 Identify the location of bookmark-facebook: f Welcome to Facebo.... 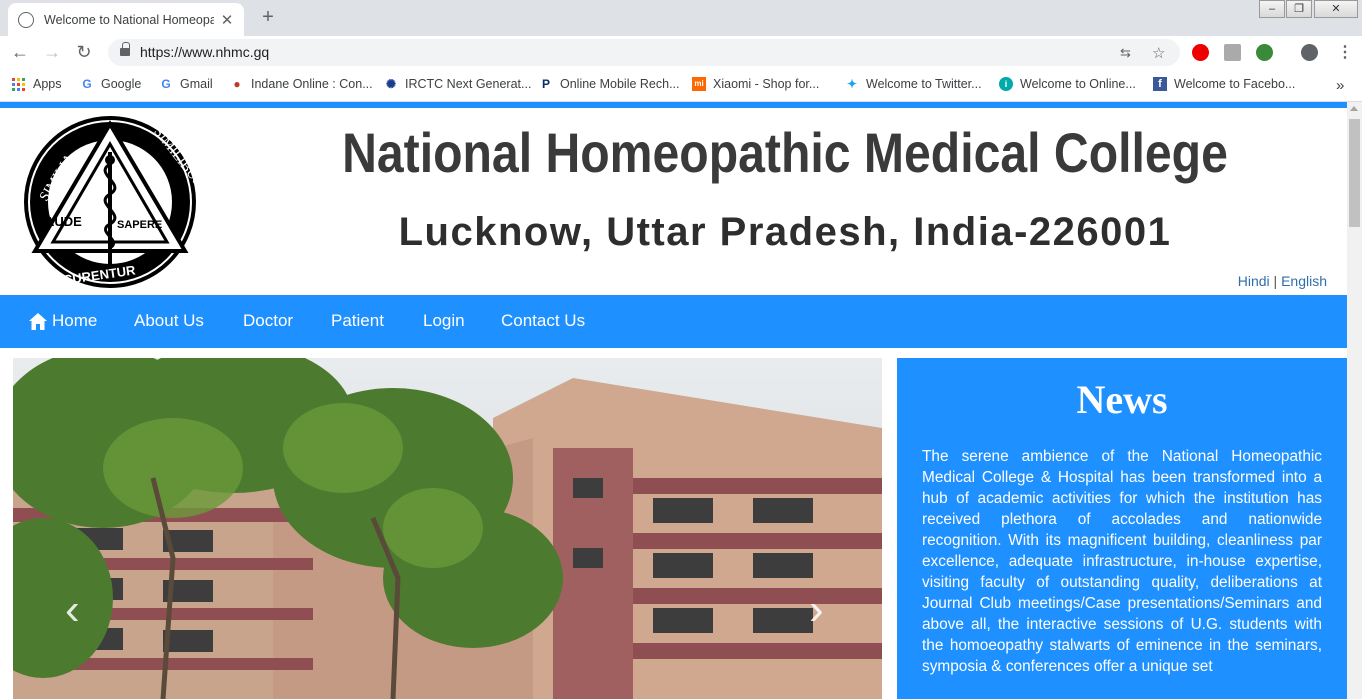
(1224, 84).